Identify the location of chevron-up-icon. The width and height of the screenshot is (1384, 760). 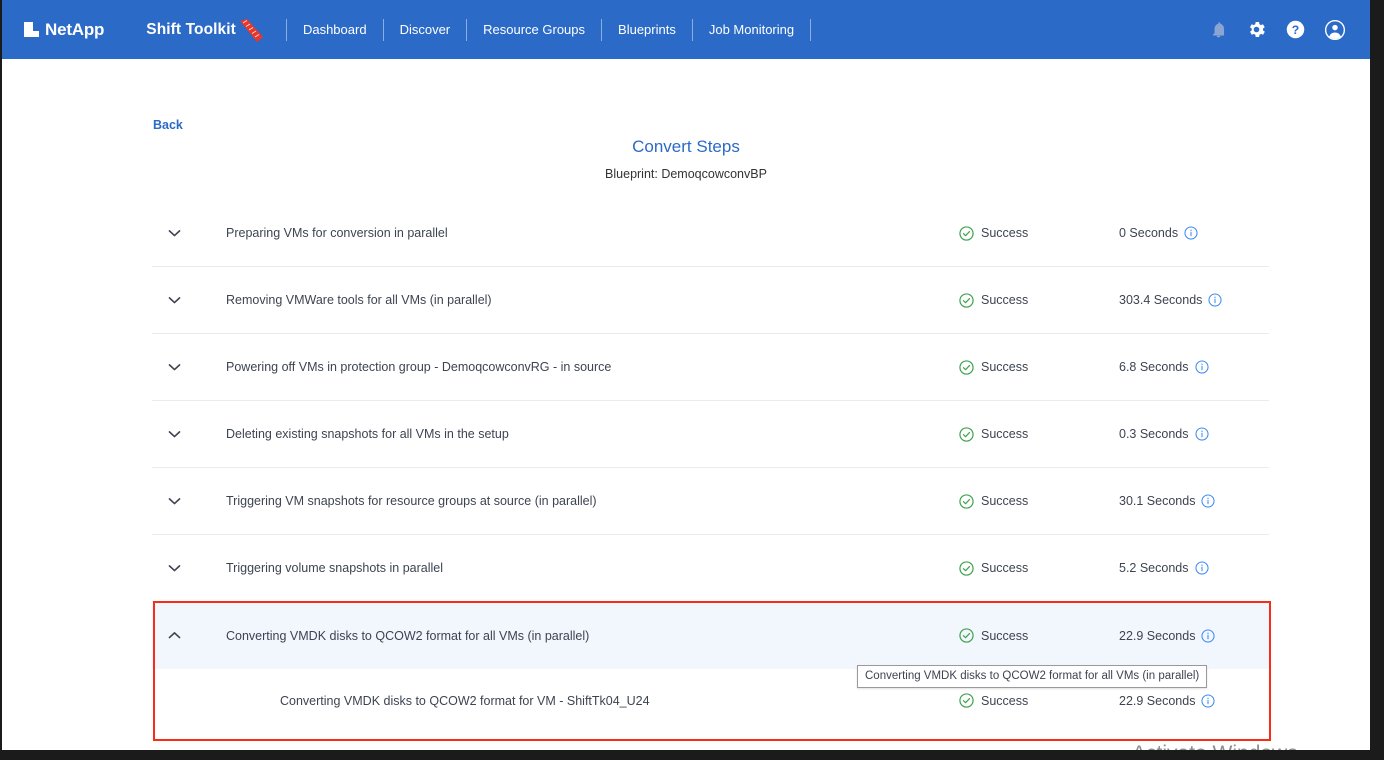
(174, 635).